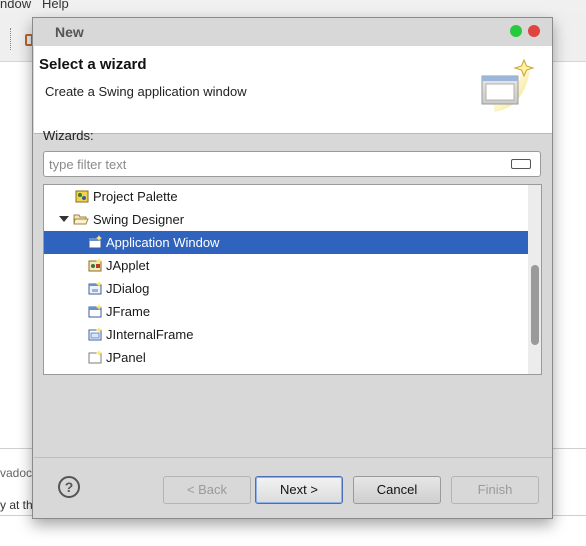  What do you see at coordinates (293, 457) in the screenshot?
I see `footer-divider` at bounding box center [293, 457].